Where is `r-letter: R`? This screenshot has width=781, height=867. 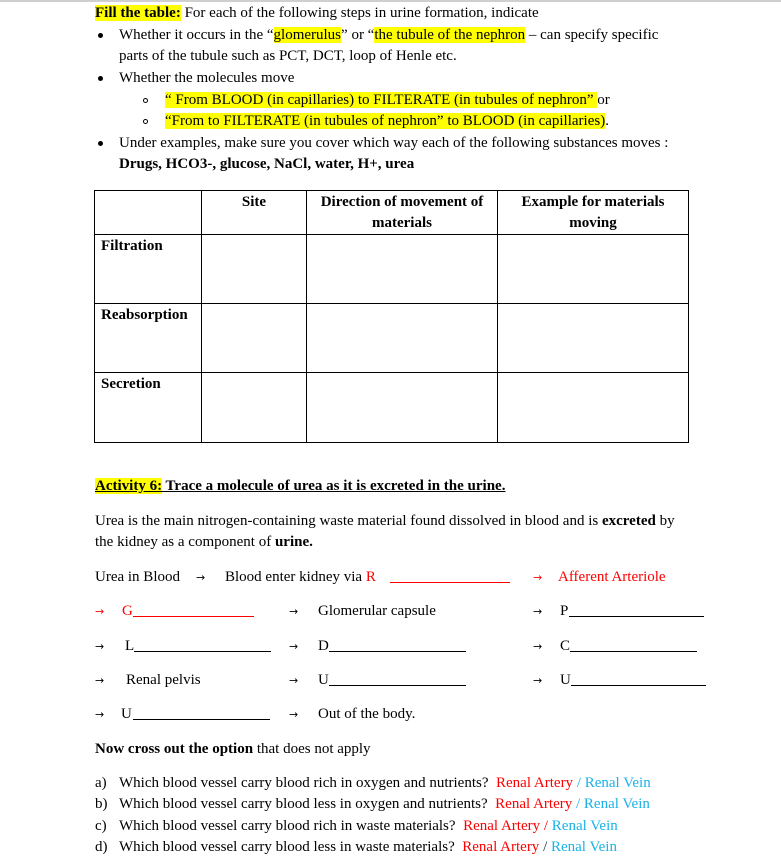
r-letter: R is located at coordinates (370, 577).